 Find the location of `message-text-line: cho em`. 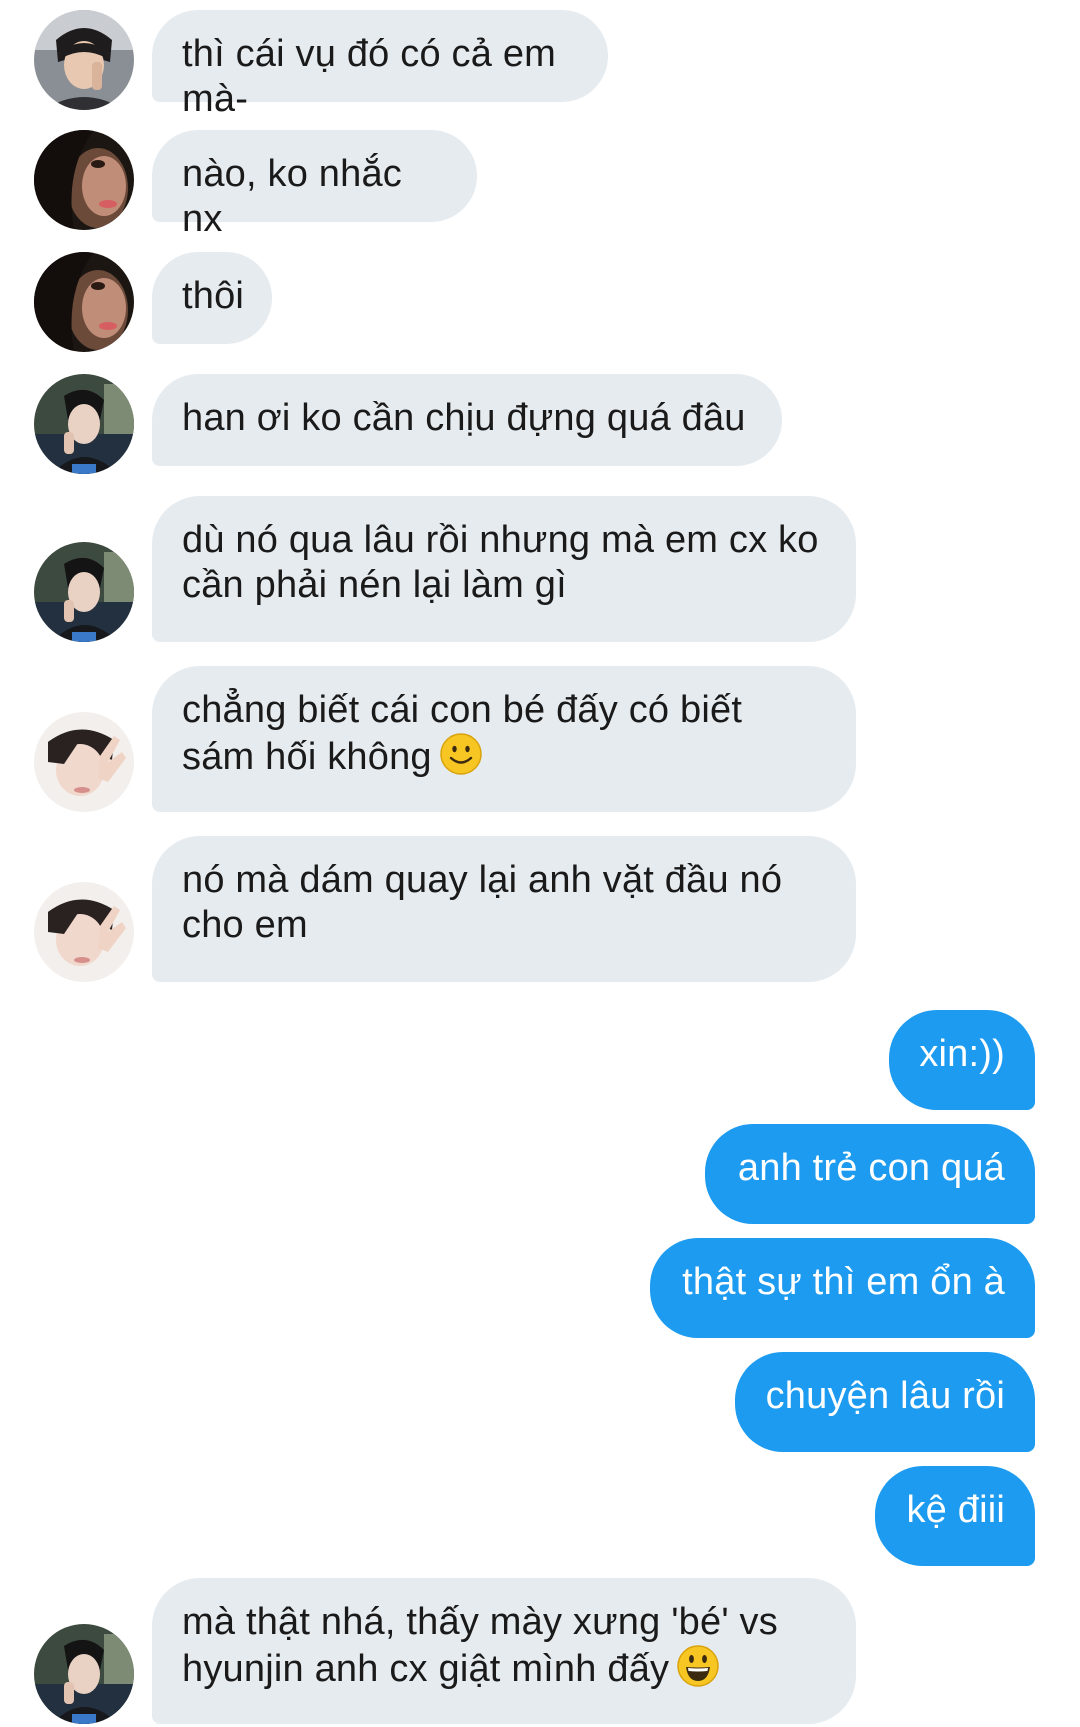

message-text-line: cho em is located at coordinates (245, 925).